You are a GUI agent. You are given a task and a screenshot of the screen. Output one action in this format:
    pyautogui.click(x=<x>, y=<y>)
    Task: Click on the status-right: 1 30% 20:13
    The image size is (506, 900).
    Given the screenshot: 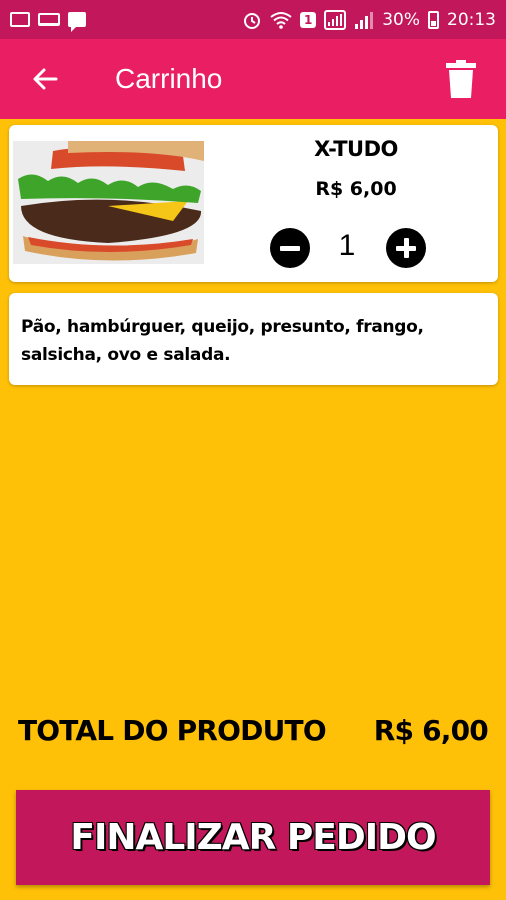 What is the action you would take?
    pyautogui.click(x=369, y=19)
    